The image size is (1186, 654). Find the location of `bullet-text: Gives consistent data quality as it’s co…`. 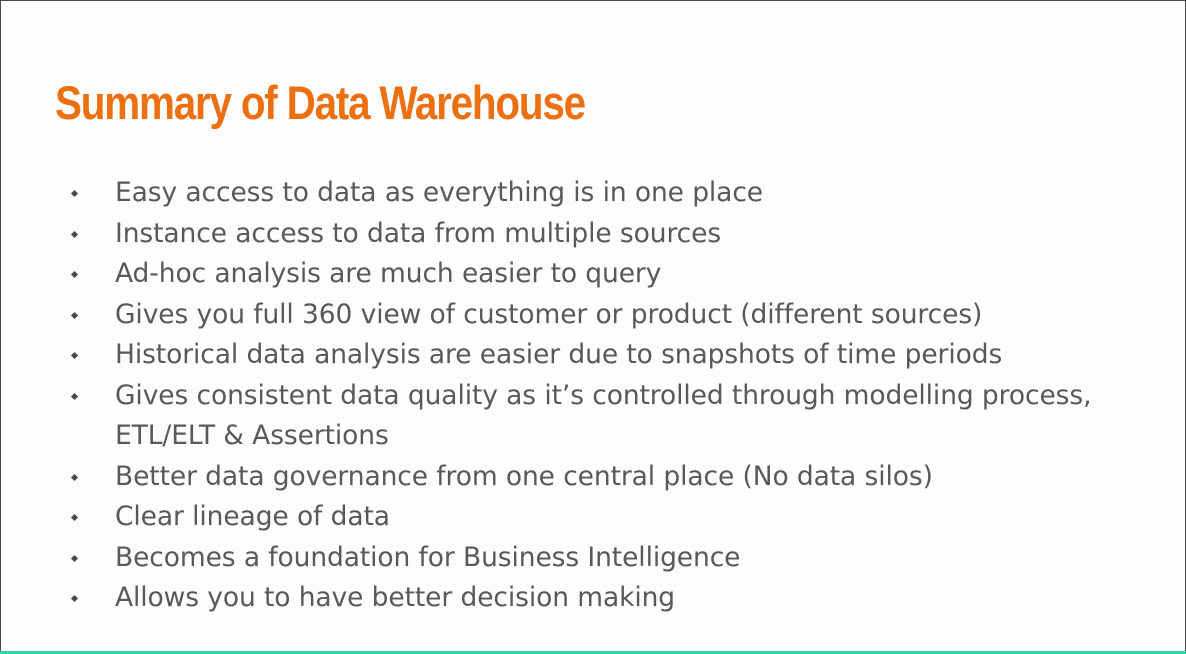

bullet-text: Gives consistent data quality as it’s co… is located at coordinates (603, 415).